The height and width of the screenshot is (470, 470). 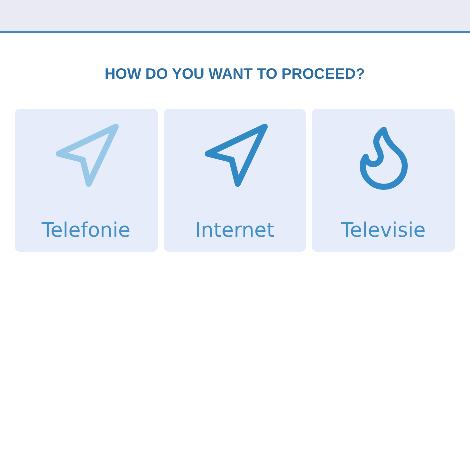 I want to click on heading: HOW DO YOU WANT TO PROCEED?, so click(x=235, y=75).